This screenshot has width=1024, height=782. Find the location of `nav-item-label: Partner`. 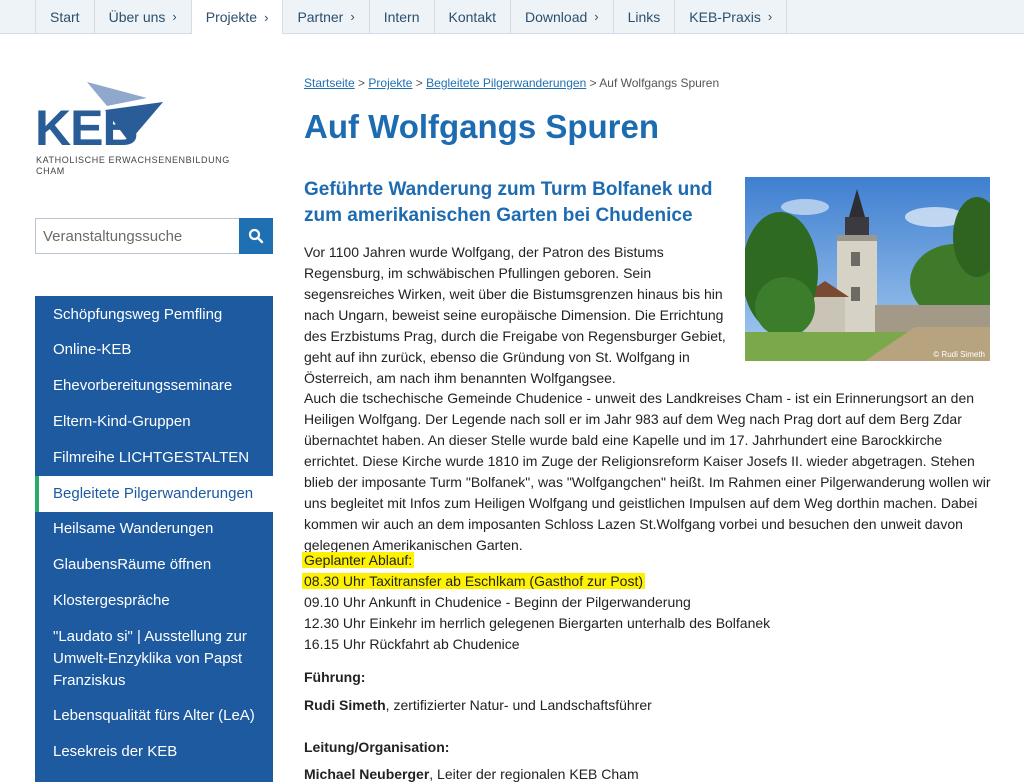

nav-item-label: Partner is located at coordinates (320, 16).